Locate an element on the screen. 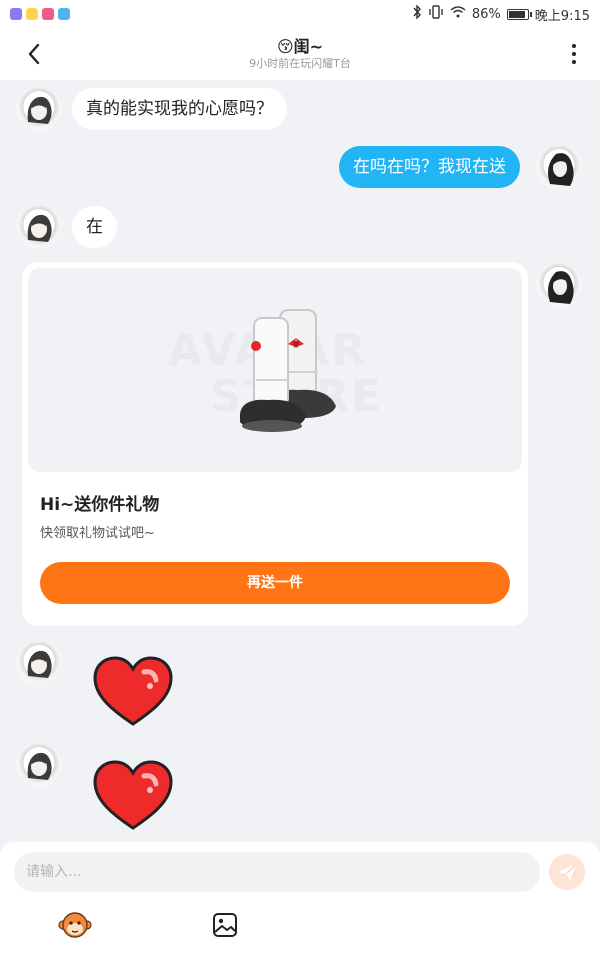 The image size is (600, 960). status-indicators: 86% 晚上9:15 is located at coordinates (501, 14).